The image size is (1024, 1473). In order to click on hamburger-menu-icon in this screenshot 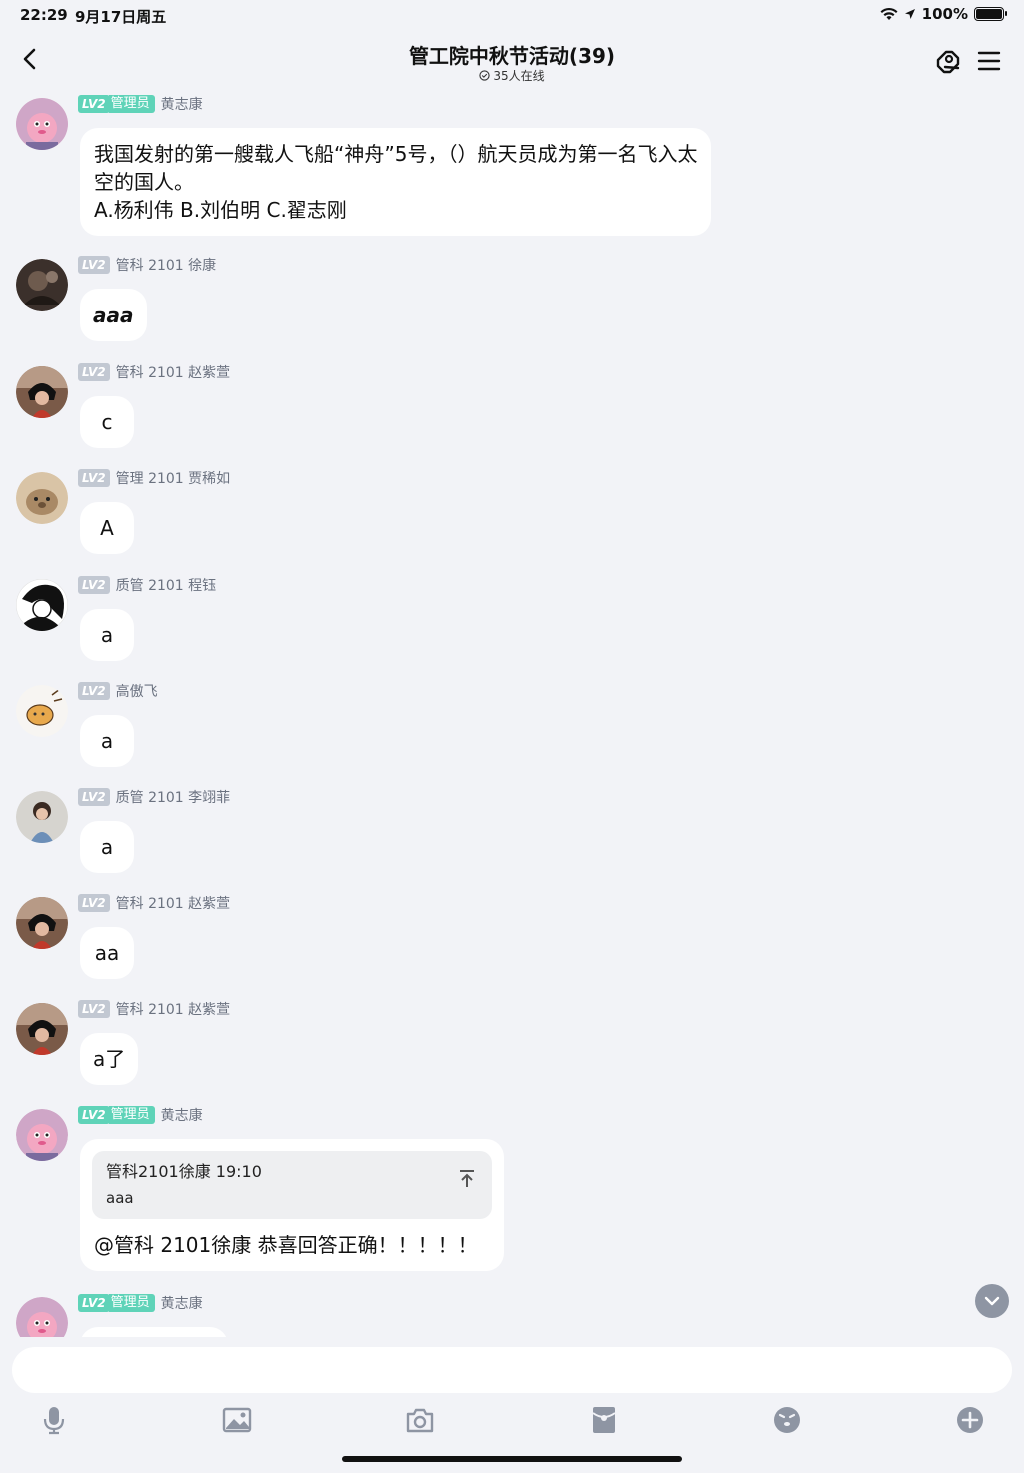, I will do `click(989, 61)`.